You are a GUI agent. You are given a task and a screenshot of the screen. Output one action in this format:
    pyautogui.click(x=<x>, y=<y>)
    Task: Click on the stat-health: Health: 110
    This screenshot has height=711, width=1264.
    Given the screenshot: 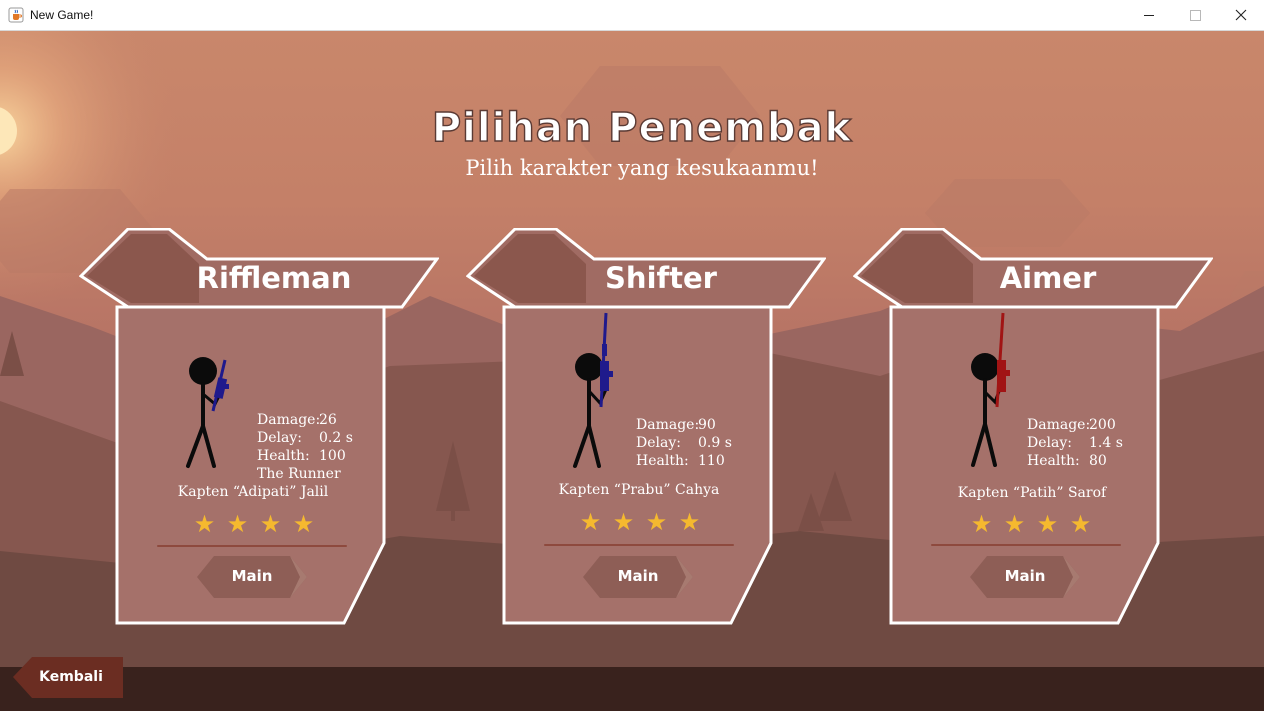 What is the action you would take?
    pyautogui.click(x=680, y=461)
    